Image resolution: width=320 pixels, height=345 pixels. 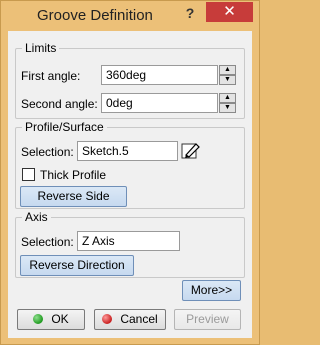 What do you see at coordinates (127, 151) in the screenshot?
I see `profile-selection-field: Sketch.5` at bounding box center [127, 151].